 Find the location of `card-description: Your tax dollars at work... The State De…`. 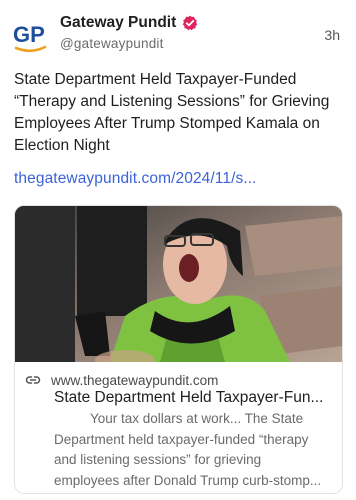

card-description: Your tax dollars at work... The State De… is located at coordinates (192, 450).